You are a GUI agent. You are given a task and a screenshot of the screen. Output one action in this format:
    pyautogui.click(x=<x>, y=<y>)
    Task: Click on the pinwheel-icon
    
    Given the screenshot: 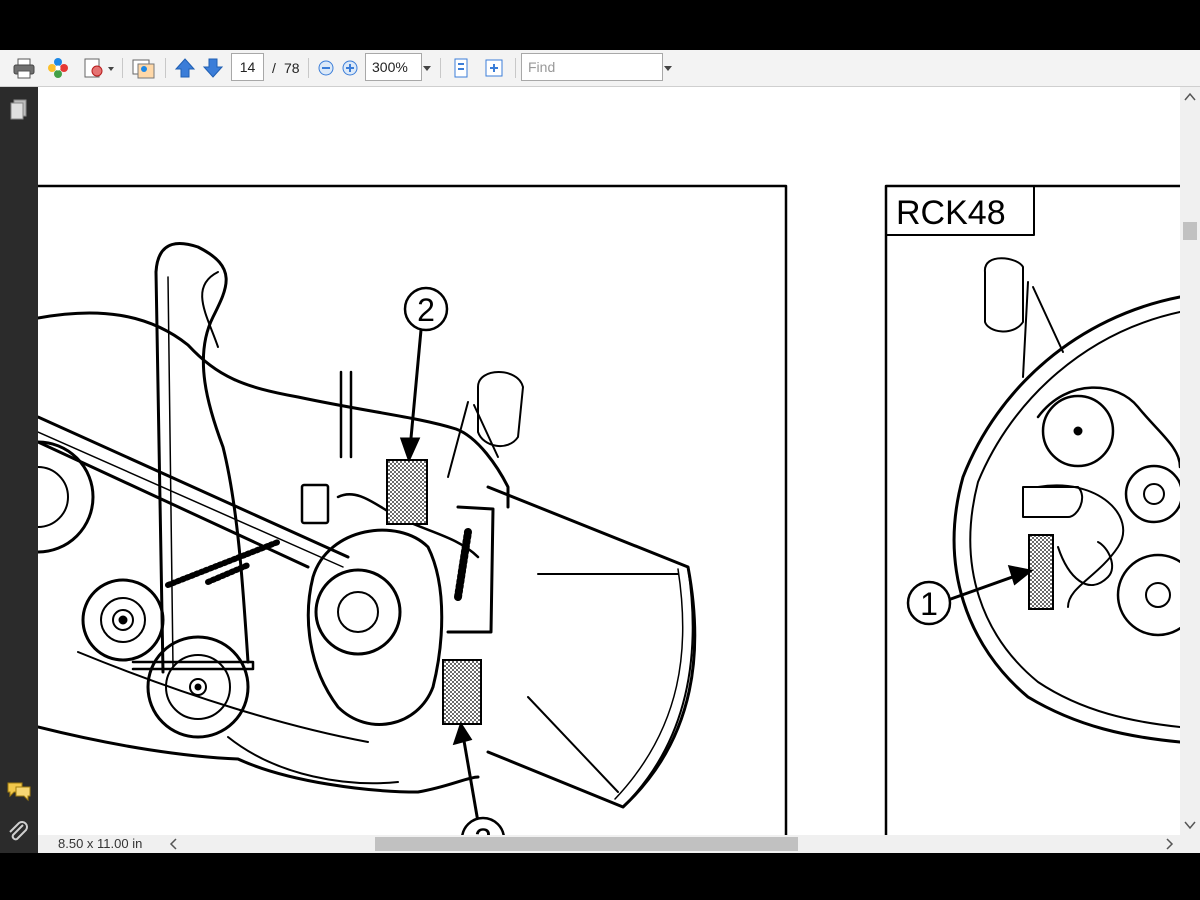 What is the action you would take?
    pyautogui.click(x=58, y=68)
    